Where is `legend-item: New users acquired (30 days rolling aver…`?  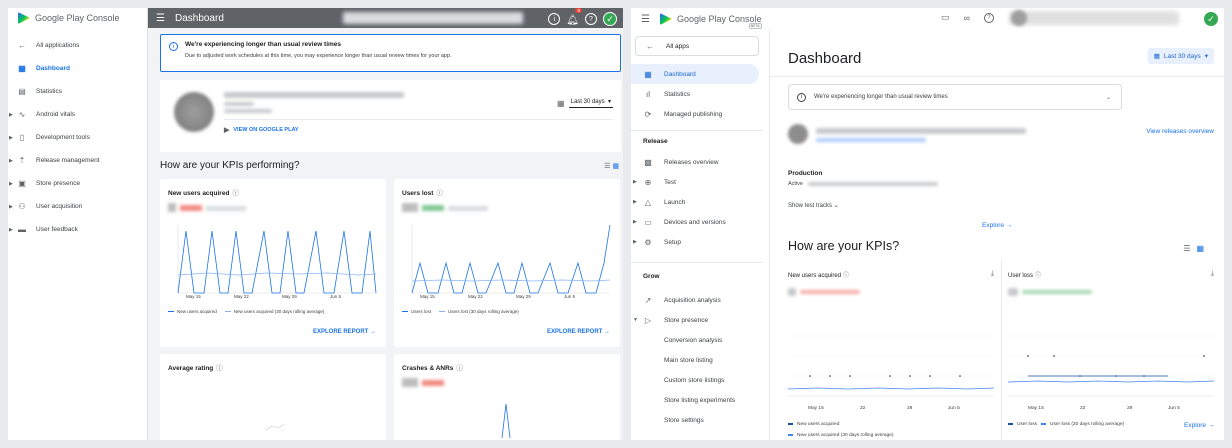 legend-item: New users acquired (30 days rolling aver… is located at coordinates (841, 435).